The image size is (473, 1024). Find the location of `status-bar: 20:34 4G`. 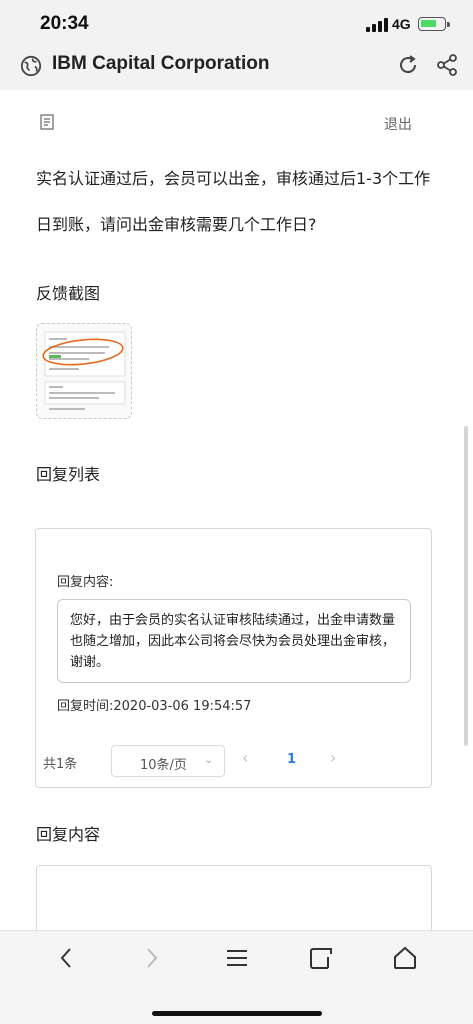

status-bar: 20:34 4G is located at coordinates (236, 22).